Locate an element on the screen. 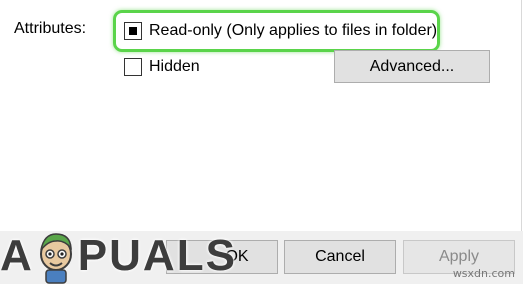 The image size is (523, 284). attributes-label: Attributes: is located at coordinates (50, 28).